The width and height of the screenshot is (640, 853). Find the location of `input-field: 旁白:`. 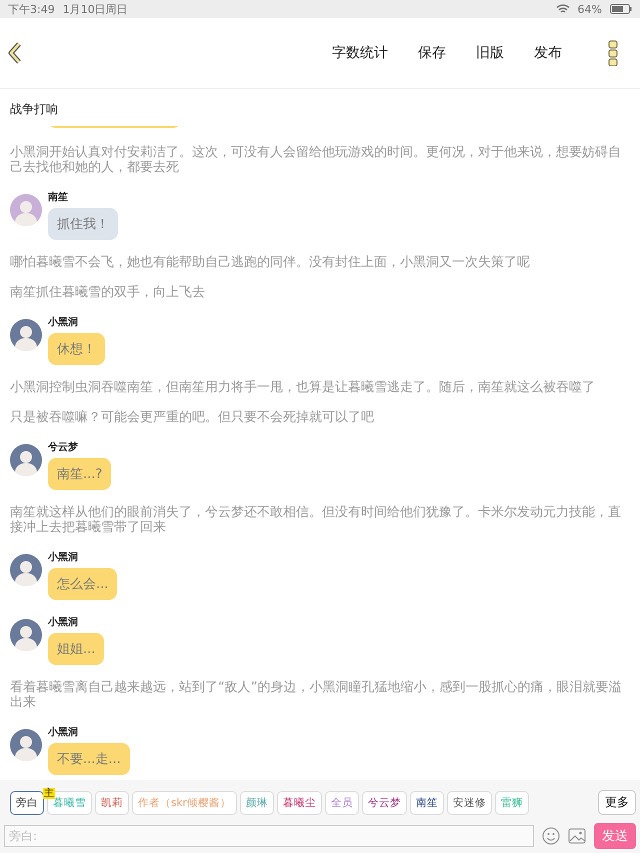

input-field: 旁白: is located at coordinates (269, 836).